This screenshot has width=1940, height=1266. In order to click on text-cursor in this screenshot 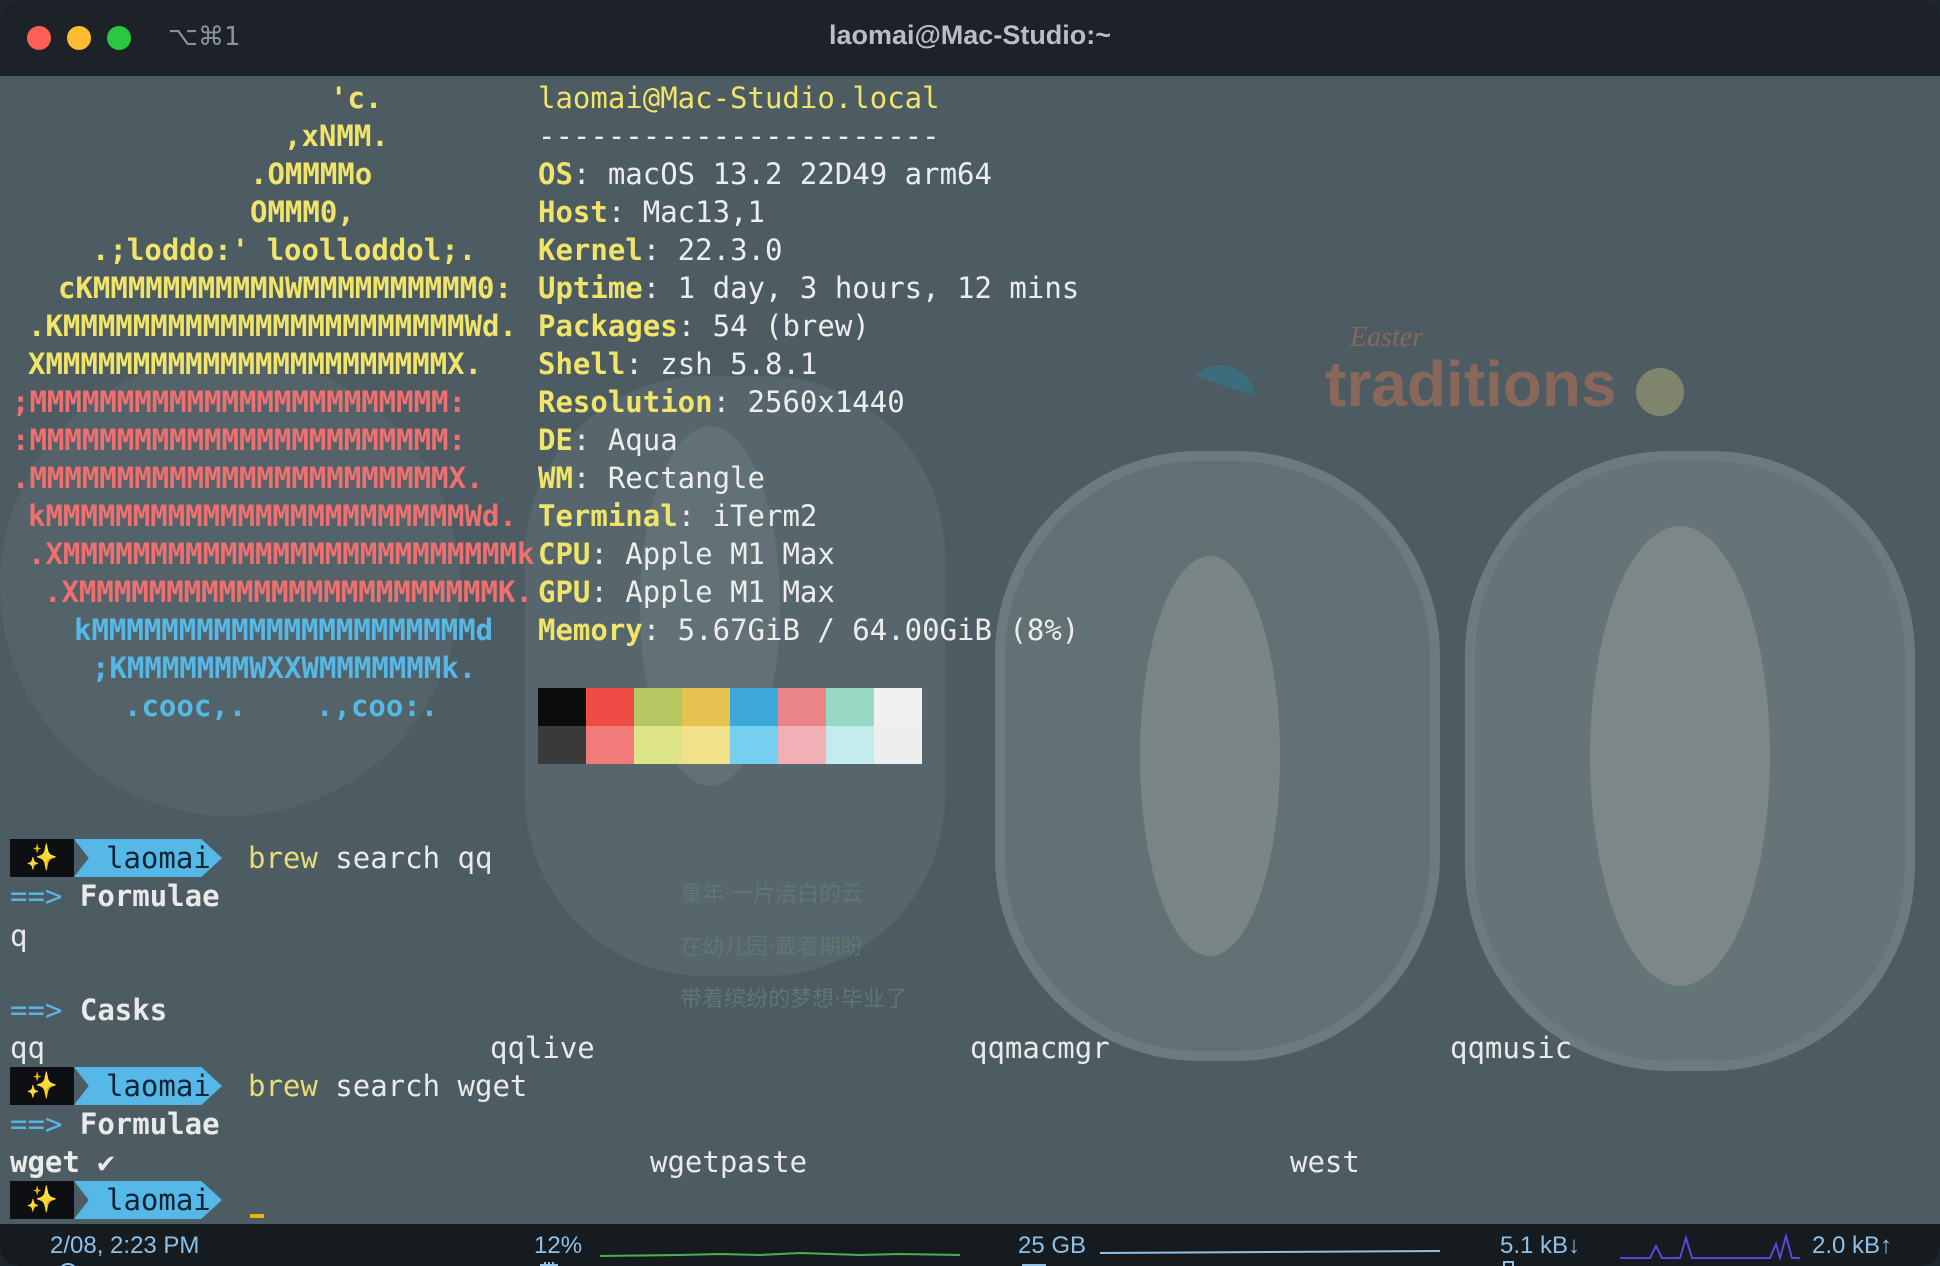, I will do `click(257, 1216)`.